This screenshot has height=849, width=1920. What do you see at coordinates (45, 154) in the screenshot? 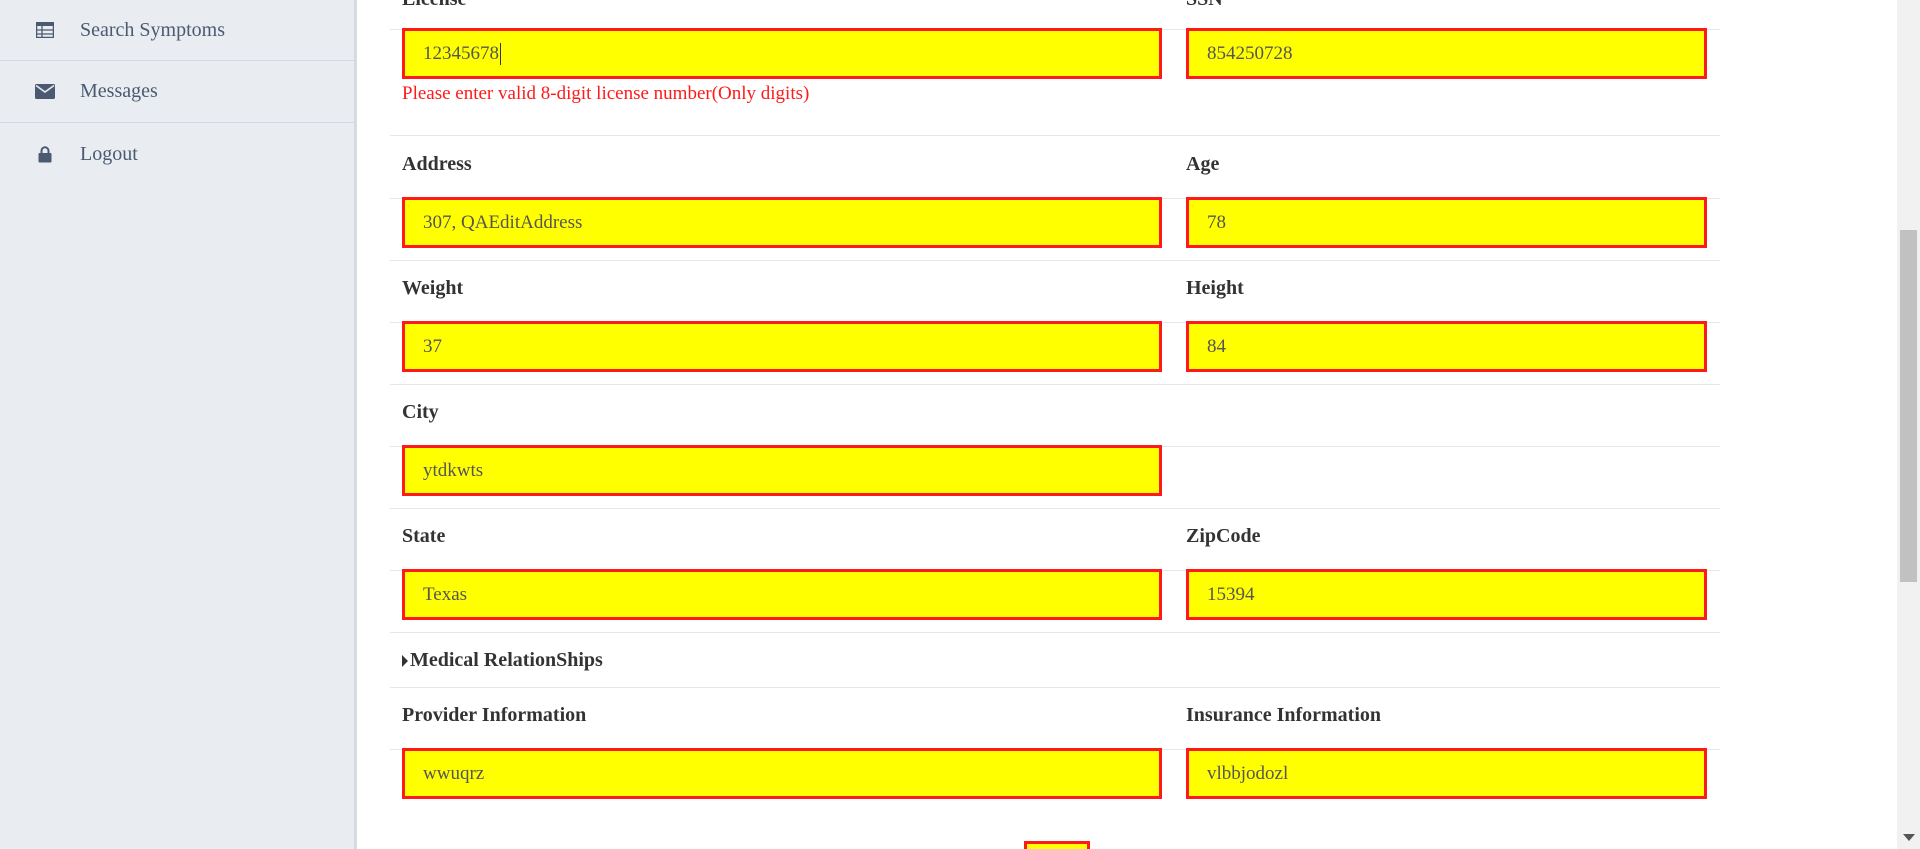
I see `lock-icon` at bounding box center [45, 154].